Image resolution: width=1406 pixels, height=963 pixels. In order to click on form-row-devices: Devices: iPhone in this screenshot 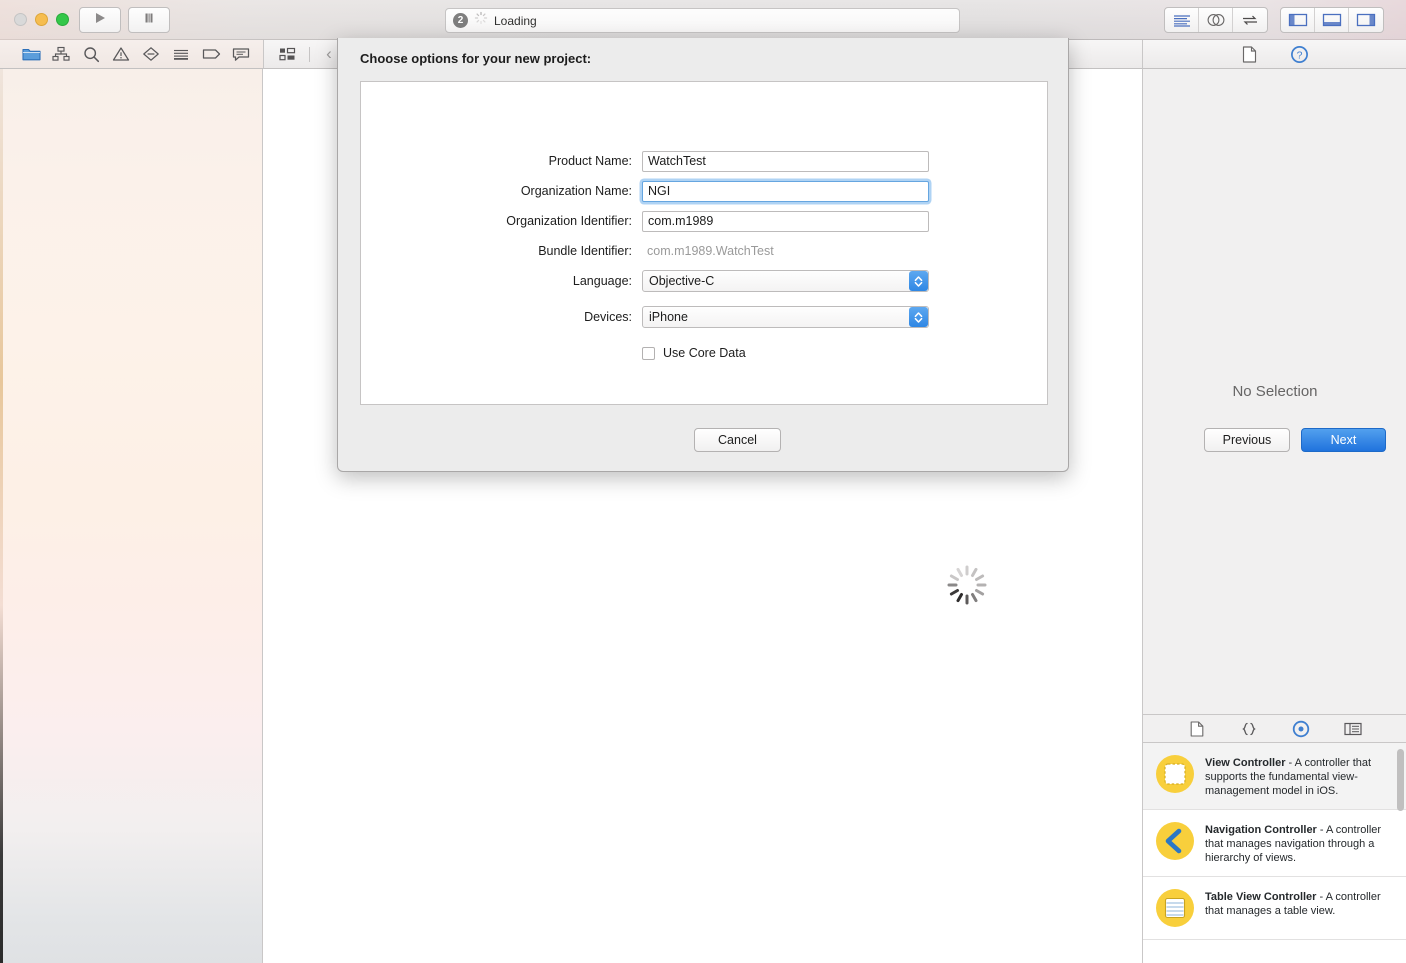, I will do `click(705, 317)`.